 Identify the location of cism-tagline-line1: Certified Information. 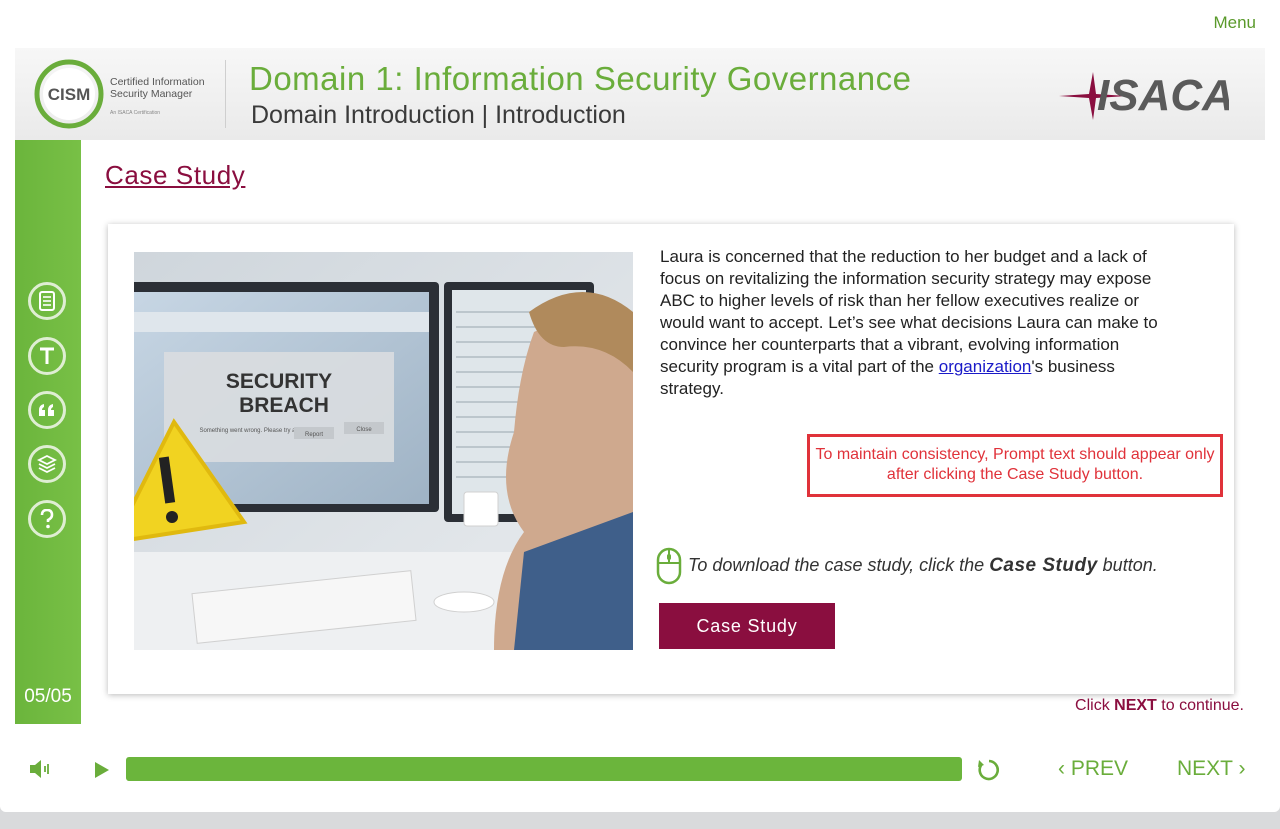
(157, 82).